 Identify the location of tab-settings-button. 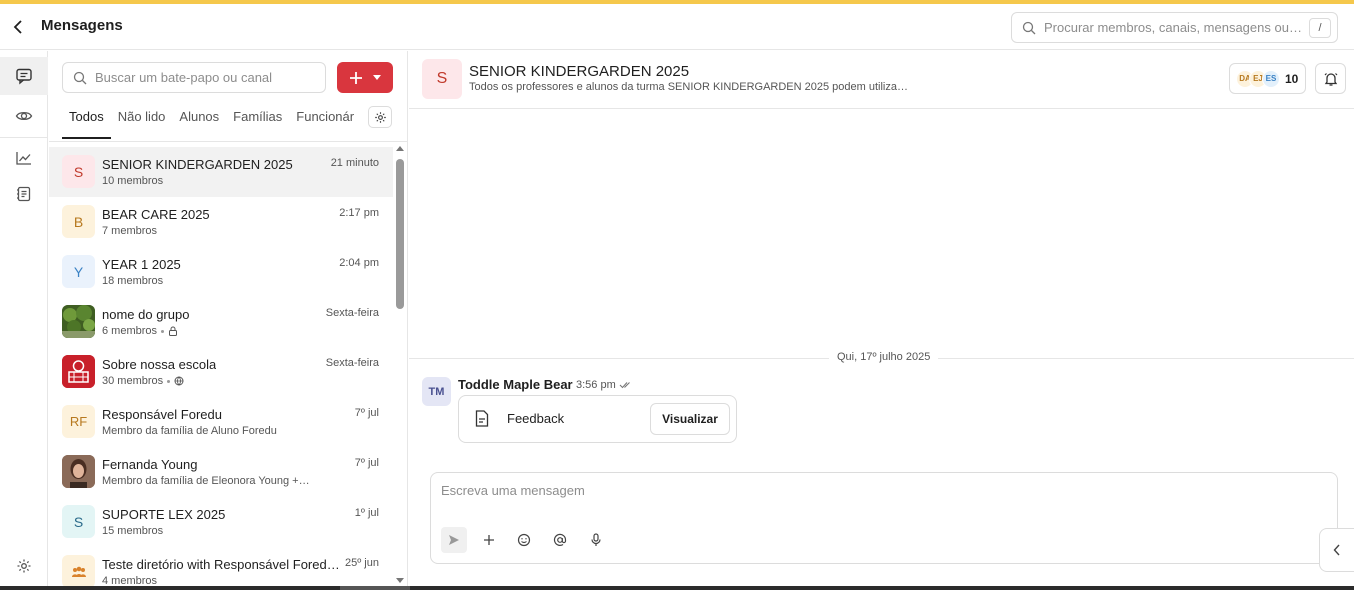
(380, 117).